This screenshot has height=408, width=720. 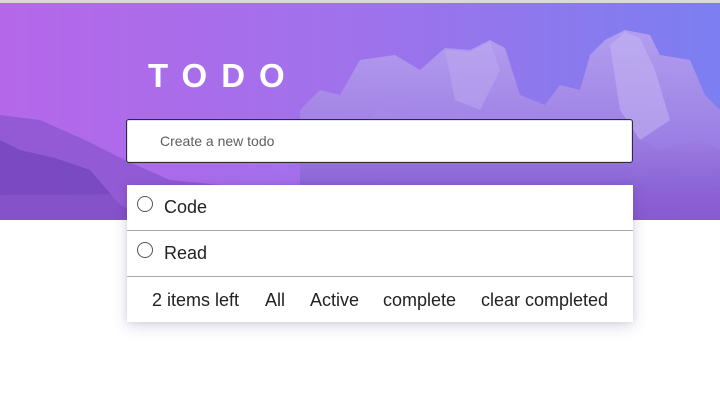 What do you see at coordinates (602, 64) in the screenshot?
I see `theme-toggle-button` at bounding box center [602, 64].